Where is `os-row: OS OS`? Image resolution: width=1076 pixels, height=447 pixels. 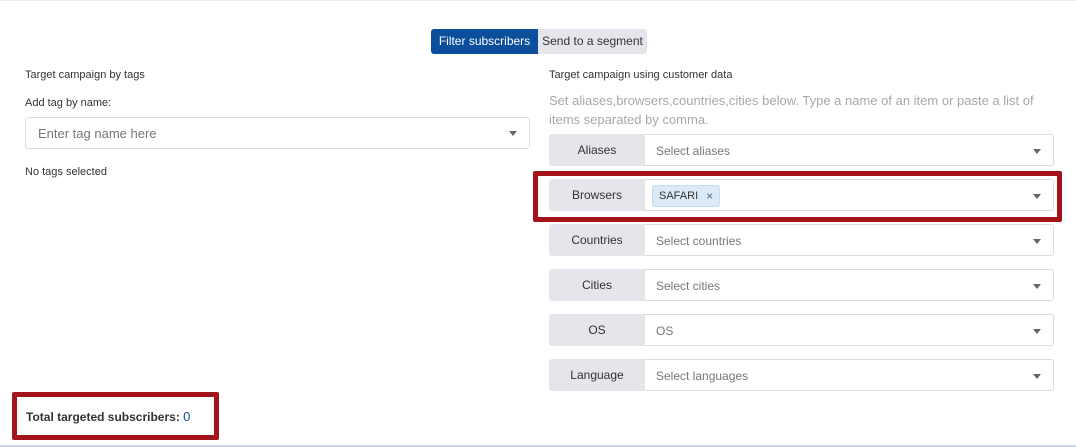 os-row: OS OS is located at coordinates (801, 330).